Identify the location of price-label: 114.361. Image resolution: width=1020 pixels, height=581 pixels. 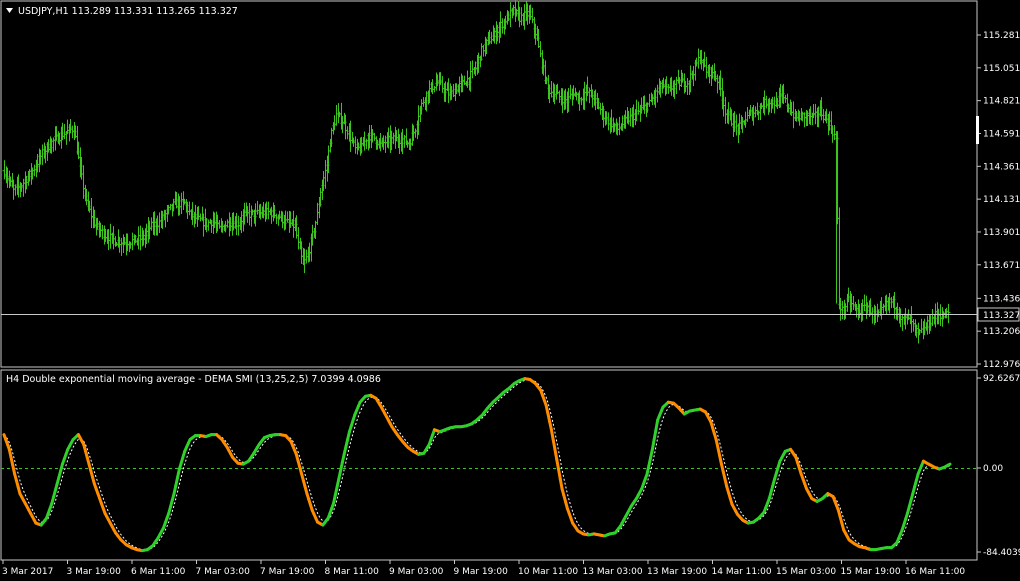
(1001, 167).